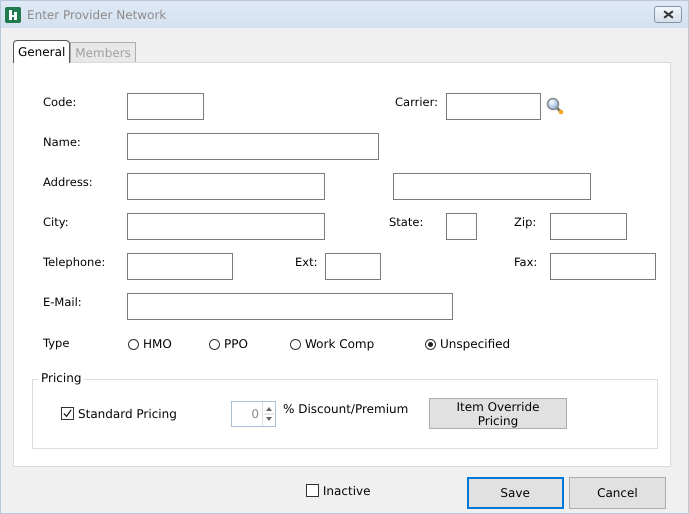 The height and width of the screenshot is (514, 689). Describe the element at coordinates (526, 261) in the screenshot. I see `field-label: Fax:` at that location.